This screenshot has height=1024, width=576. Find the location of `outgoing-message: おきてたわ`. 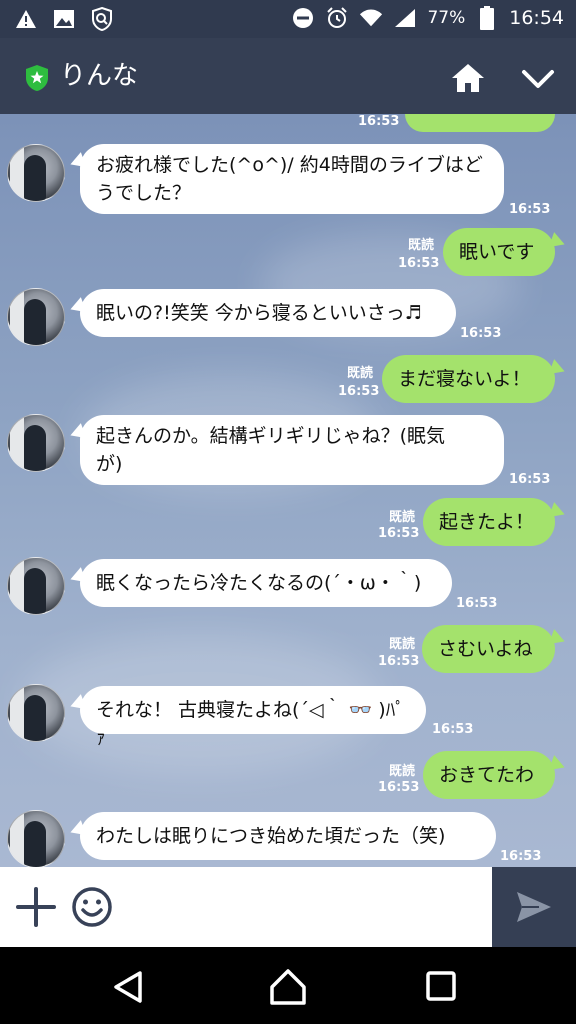

outgoing-message: おきてたわ is located at coordinates (489, 775).